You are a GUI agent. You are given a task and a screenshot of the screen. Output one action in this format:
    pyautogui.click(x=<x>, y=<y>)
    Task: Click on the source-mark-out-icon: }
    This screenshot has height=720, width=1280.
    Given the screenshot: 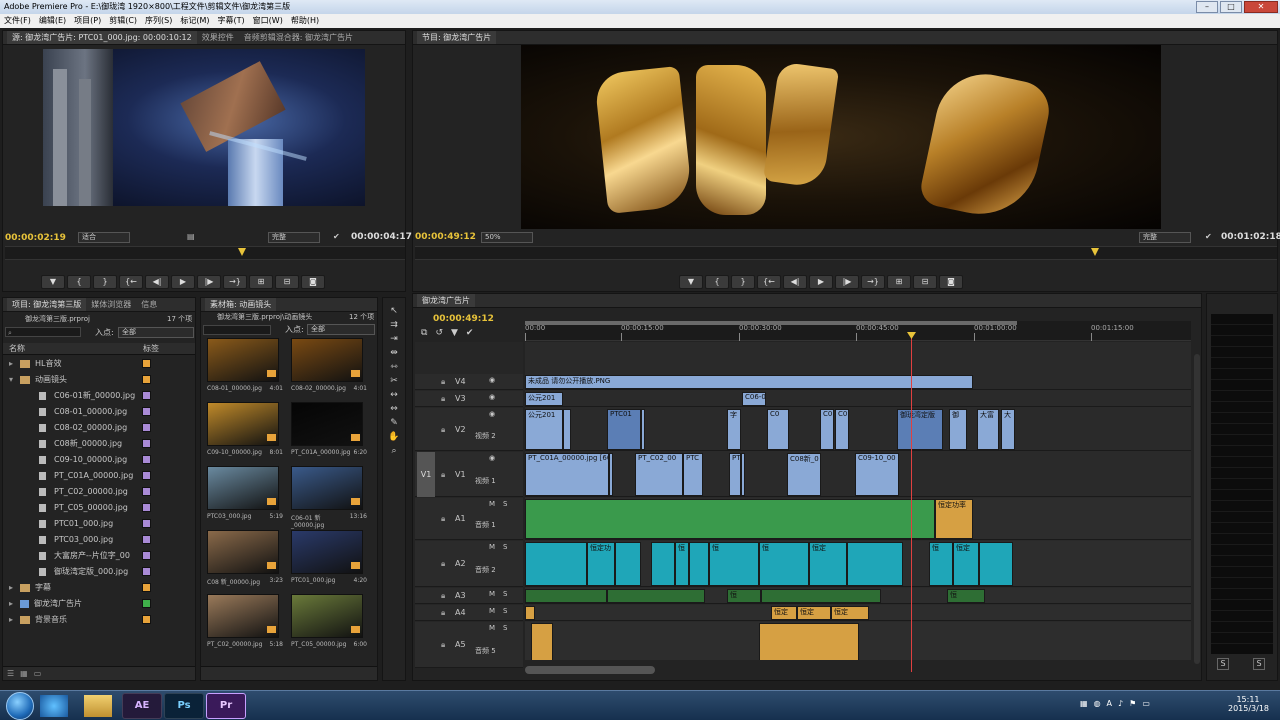 What is the action you would take?
    pyautogui.click(x=105, y=282)
    